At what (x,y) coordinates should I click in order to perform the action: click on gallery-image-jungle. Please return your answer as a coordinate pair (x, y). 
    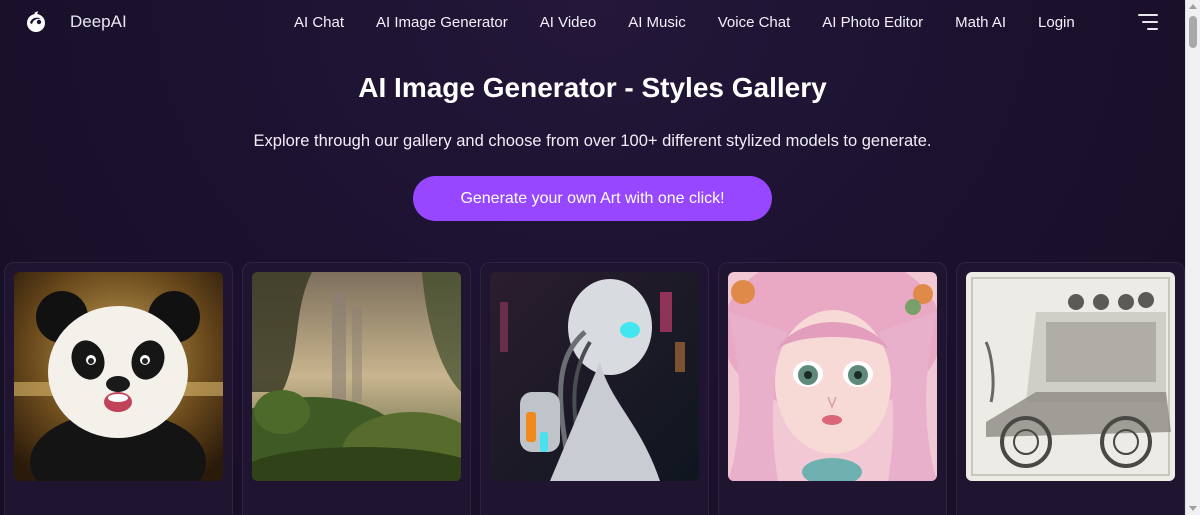
    Looking at the image, I should click on (356, 376).